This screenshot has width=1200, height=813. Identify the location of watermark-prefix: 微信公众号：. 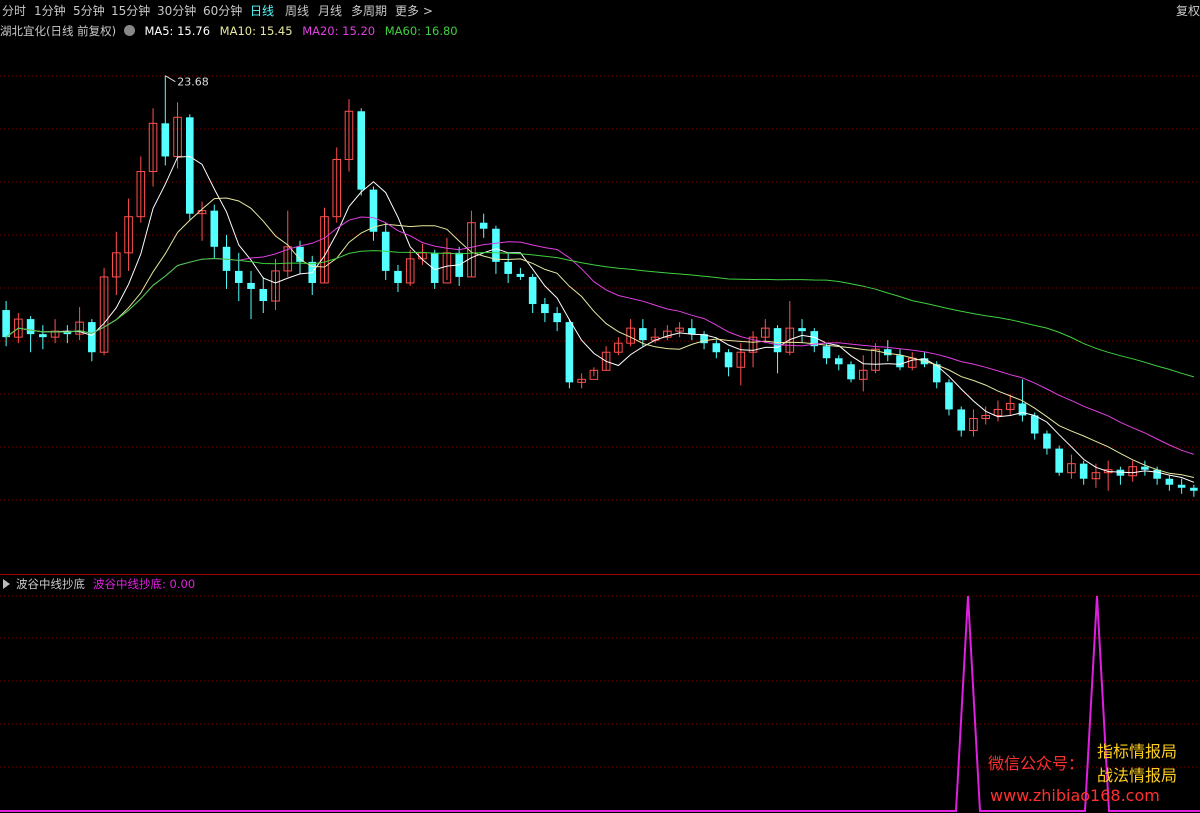
(1036, 763).